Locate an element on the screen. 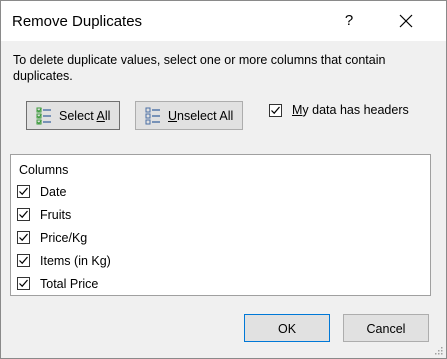  cancel-button: Cancel is located at coordinates (386, 328).